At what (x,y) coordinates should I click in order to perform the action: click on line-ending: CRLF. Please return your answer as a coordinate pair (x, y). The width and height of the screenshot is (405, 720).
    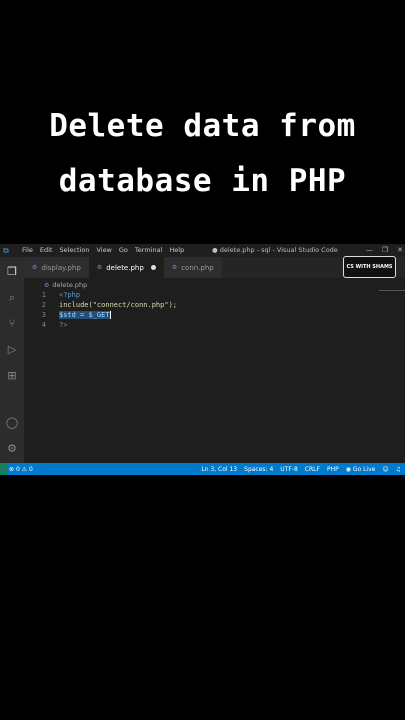
    Looking at the image, I should click on (312, 469).